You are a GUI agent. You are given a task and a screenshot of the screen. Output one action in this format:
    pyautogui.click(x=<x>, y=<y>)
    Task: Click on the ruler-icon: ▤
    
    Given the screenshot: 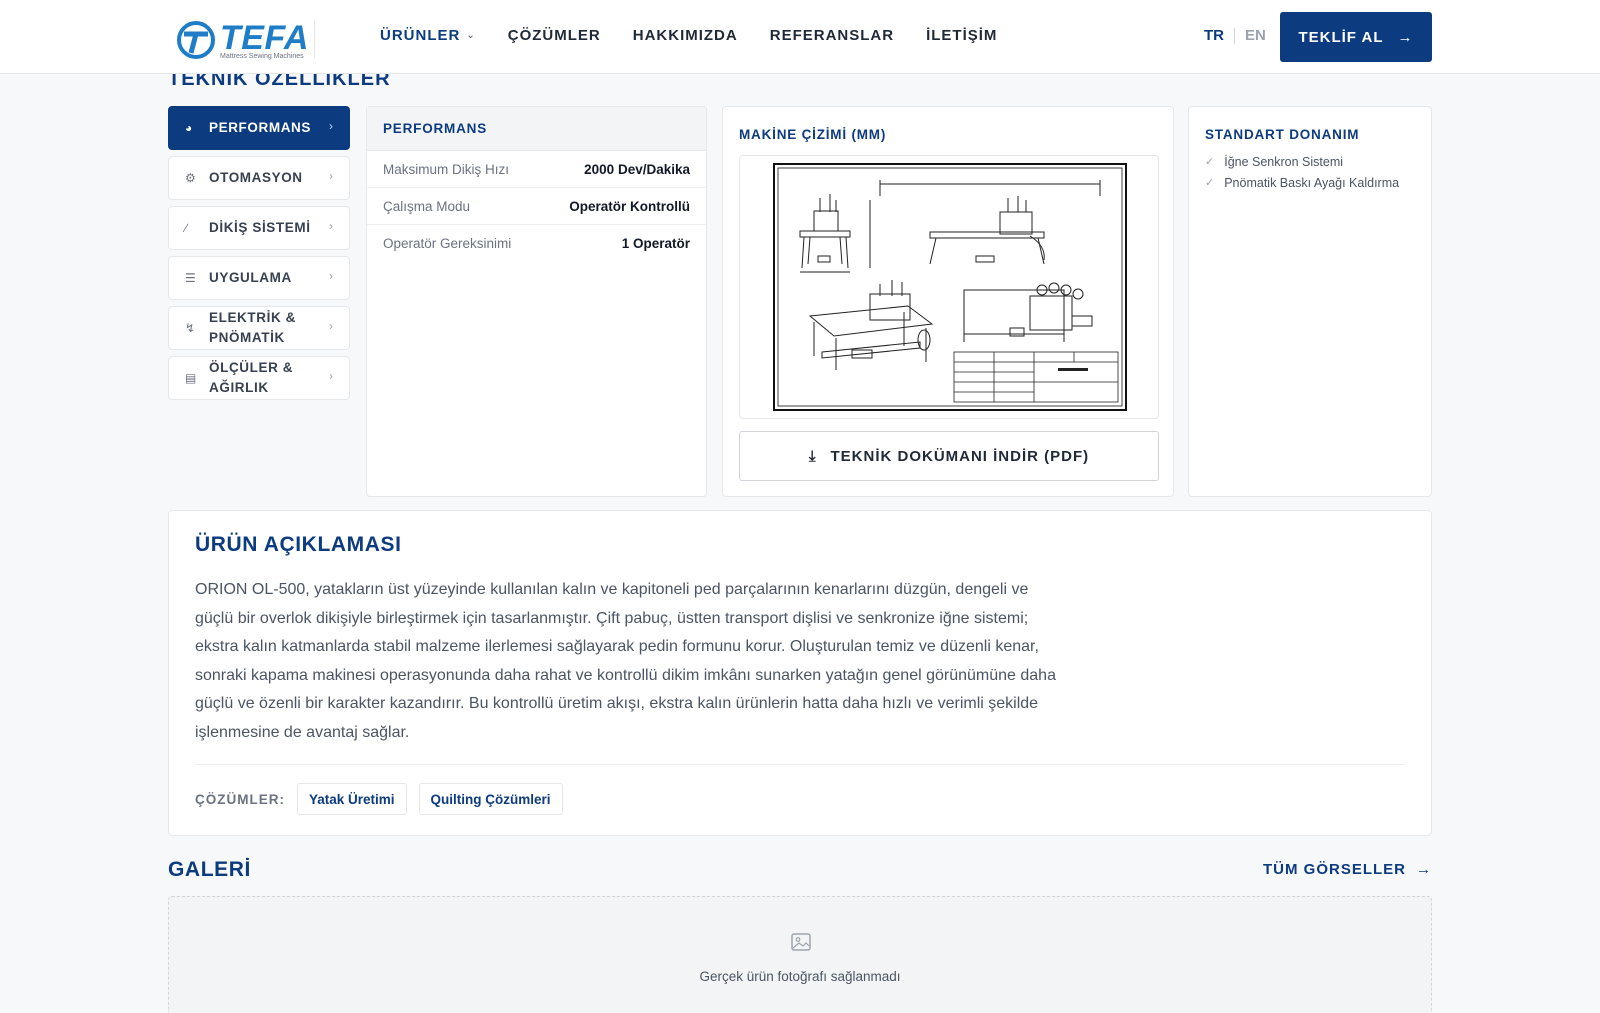 What is the action you would take?
    pyautogui.click(x=191, y=378)
    